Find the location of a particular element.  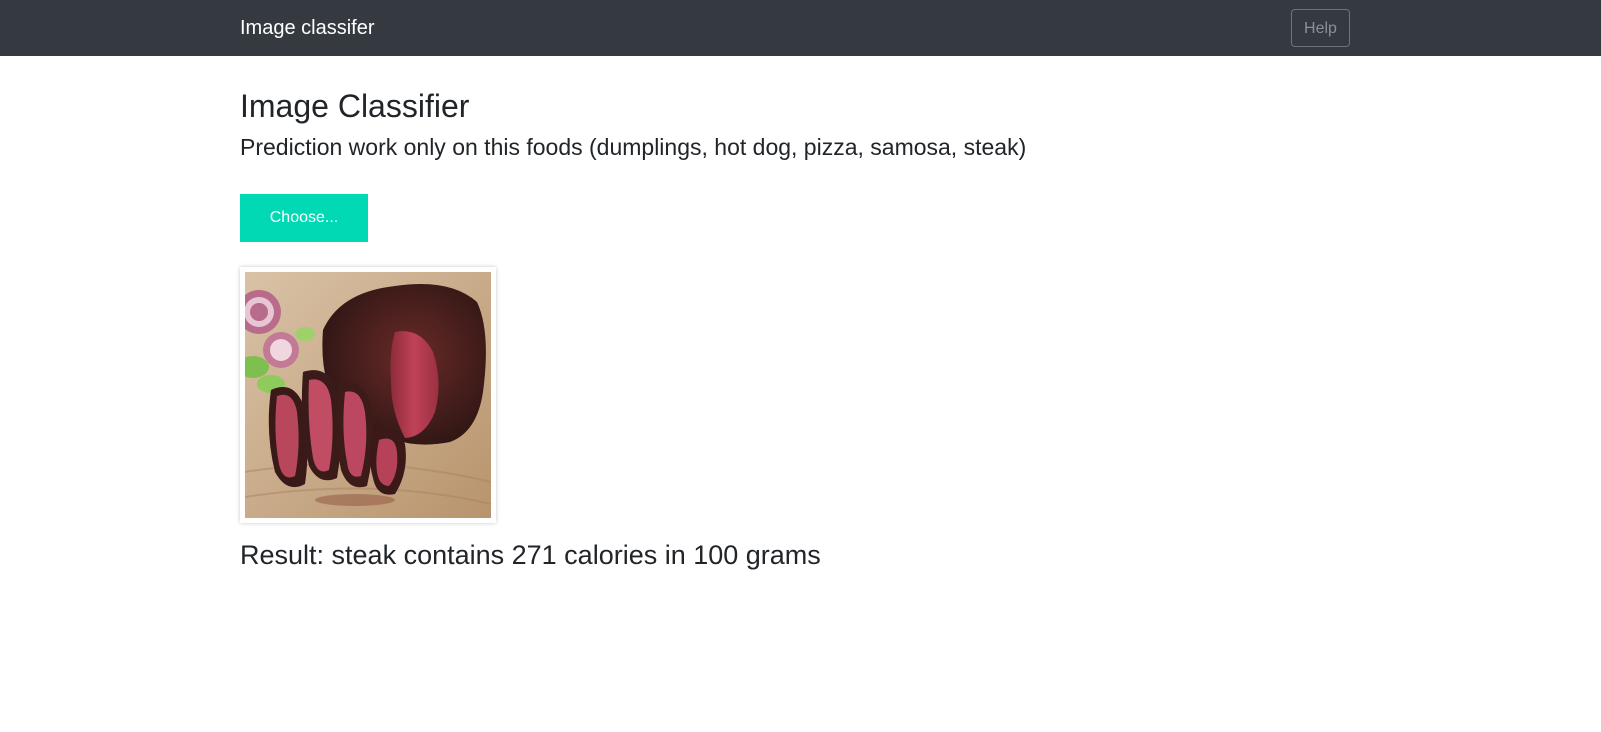

steak-photo is located at coordinates (368, 395).